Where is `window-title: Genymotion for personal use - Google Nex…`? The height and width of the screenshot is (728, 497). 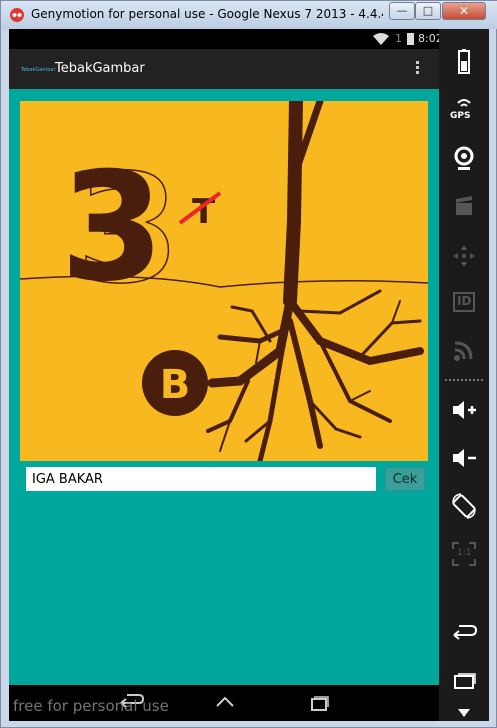
window-title: Genymotion for personal use - Google Nex… is located at coordinates (207, 14).